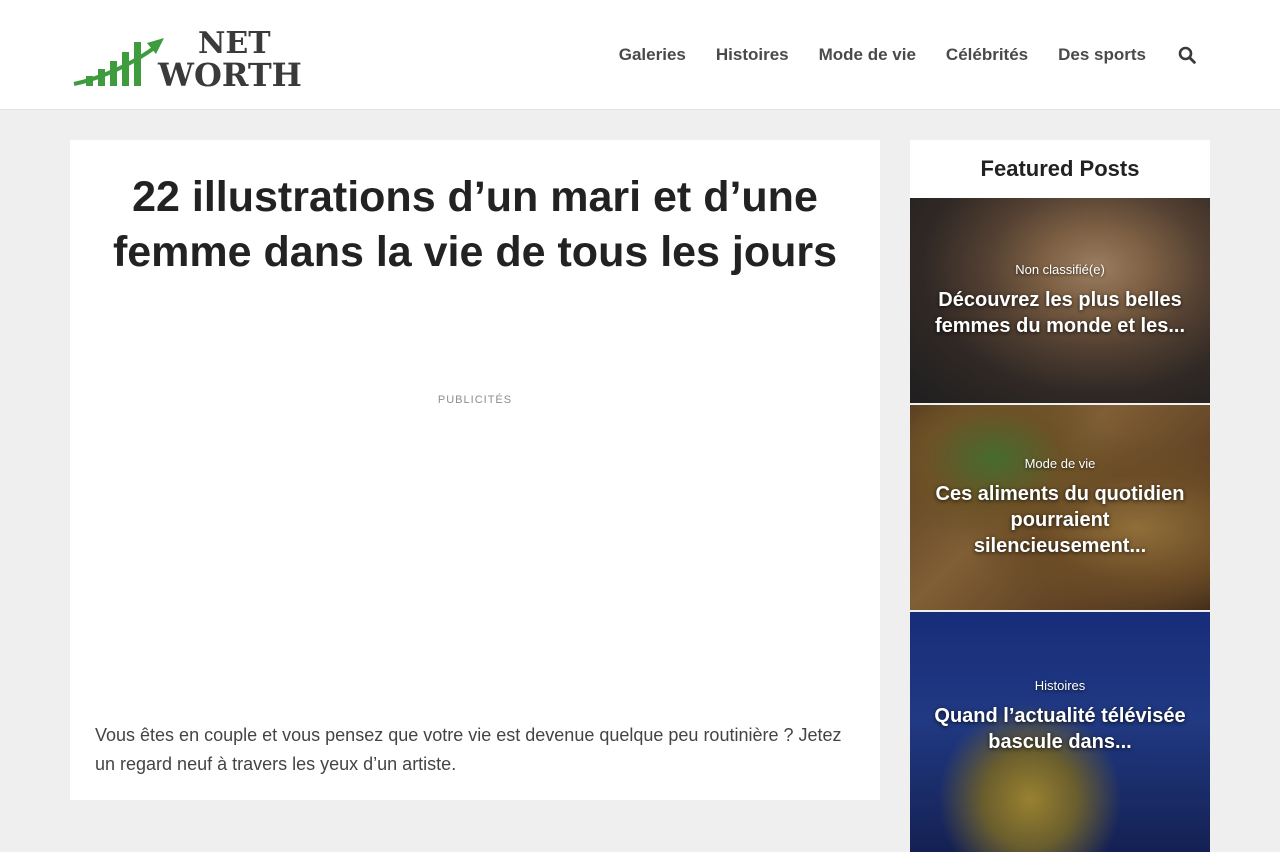 The image size is (1280, 852). What do you see at coordinates (1060, 269) in the screenshot?
I see `featured-post-category: Non classifié(e)` at bounding box center [1060, 269].